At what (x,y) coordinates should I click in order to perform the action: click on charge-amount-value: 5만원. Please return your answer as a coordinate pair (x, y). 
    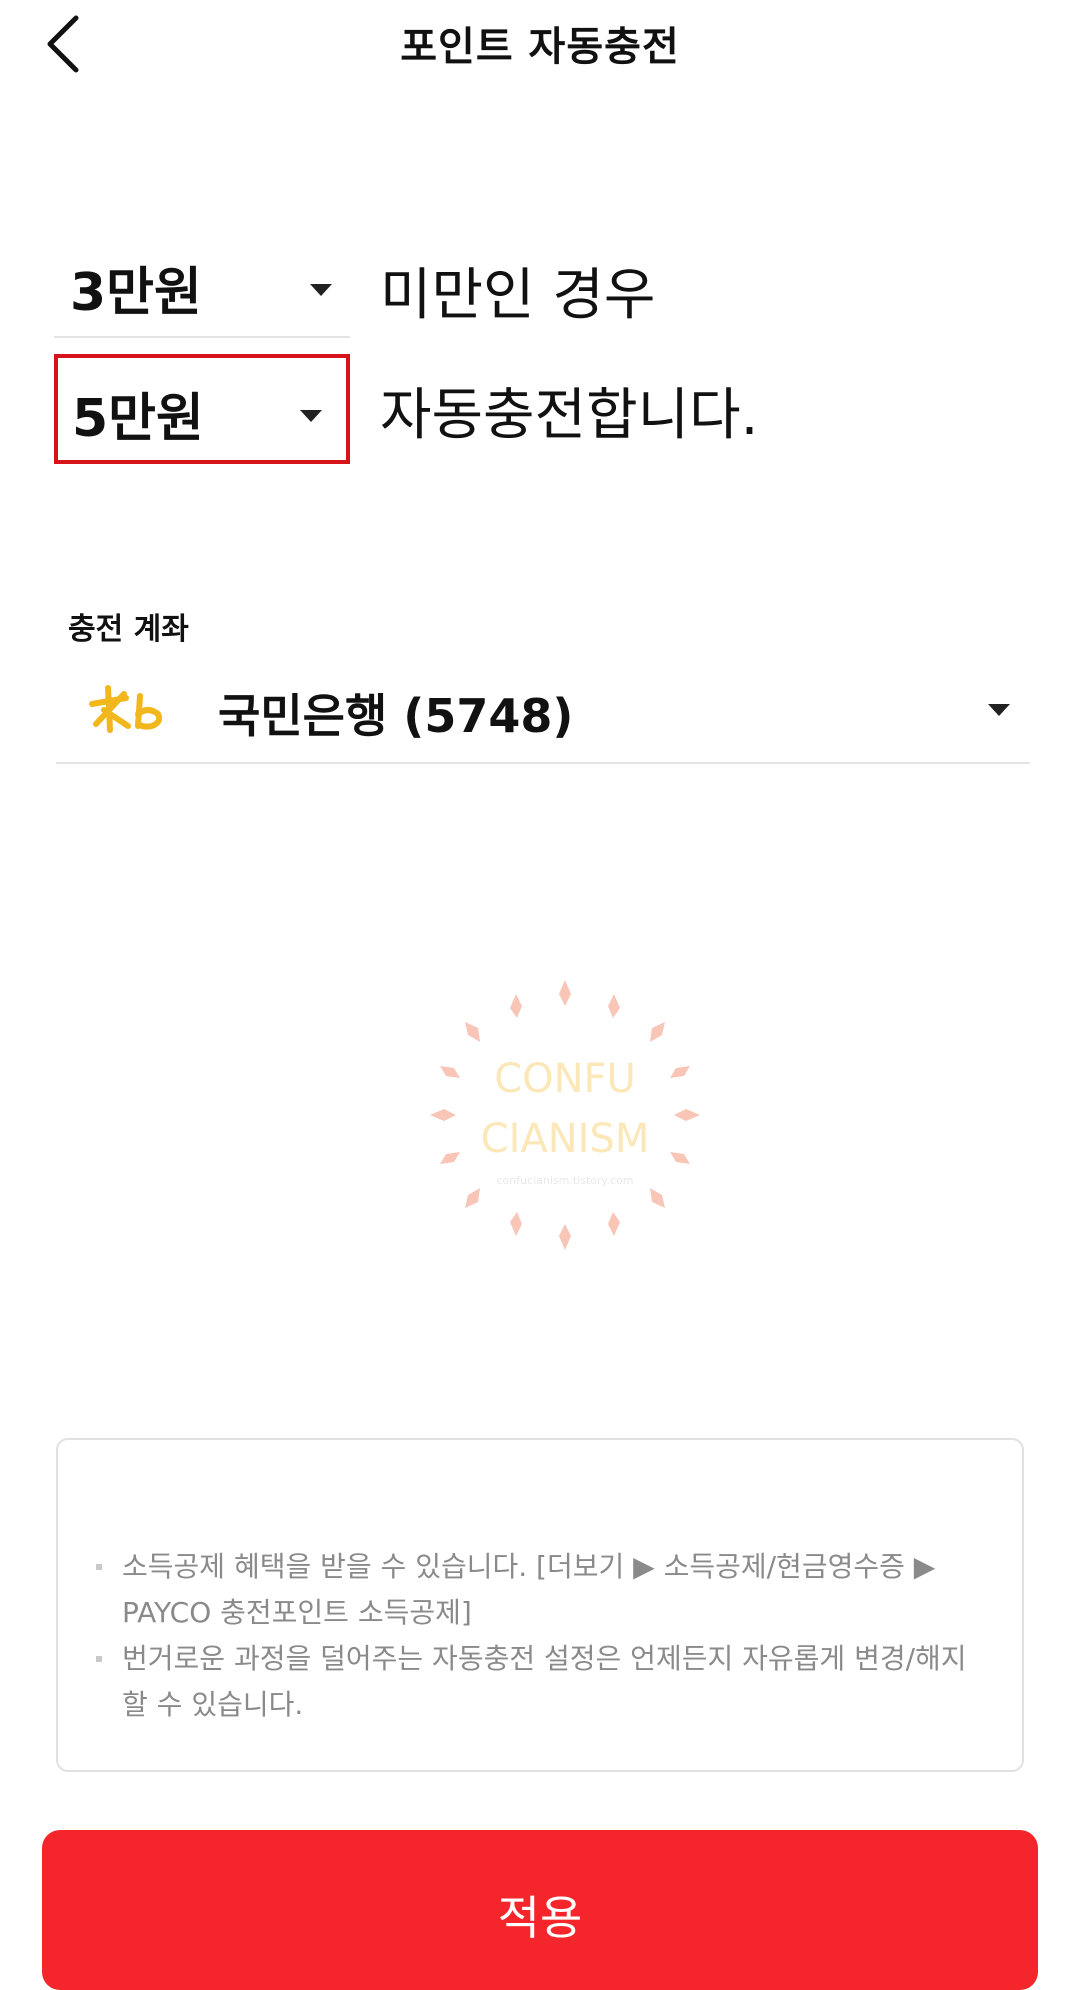
    Looking at the image, I should click on (138, 419).